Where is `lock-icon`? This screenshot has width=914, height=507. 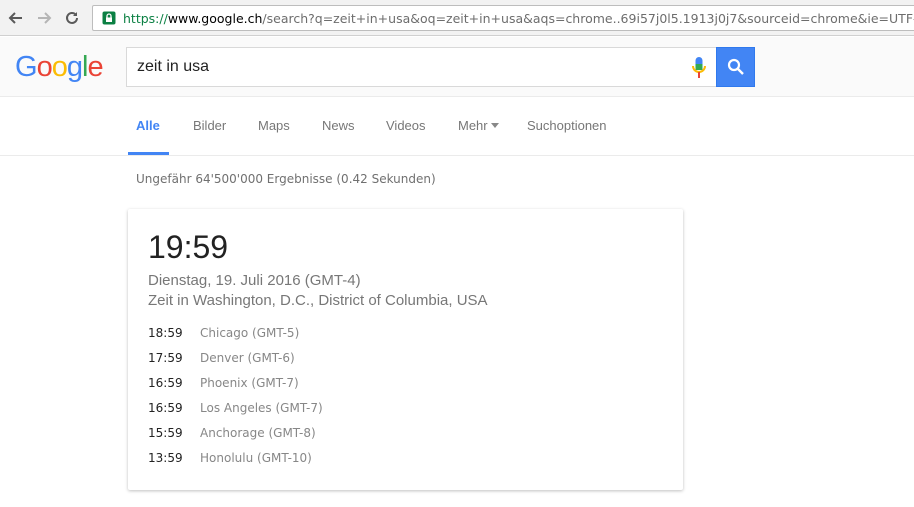
lock-icon is located at coordinates (109, 18).